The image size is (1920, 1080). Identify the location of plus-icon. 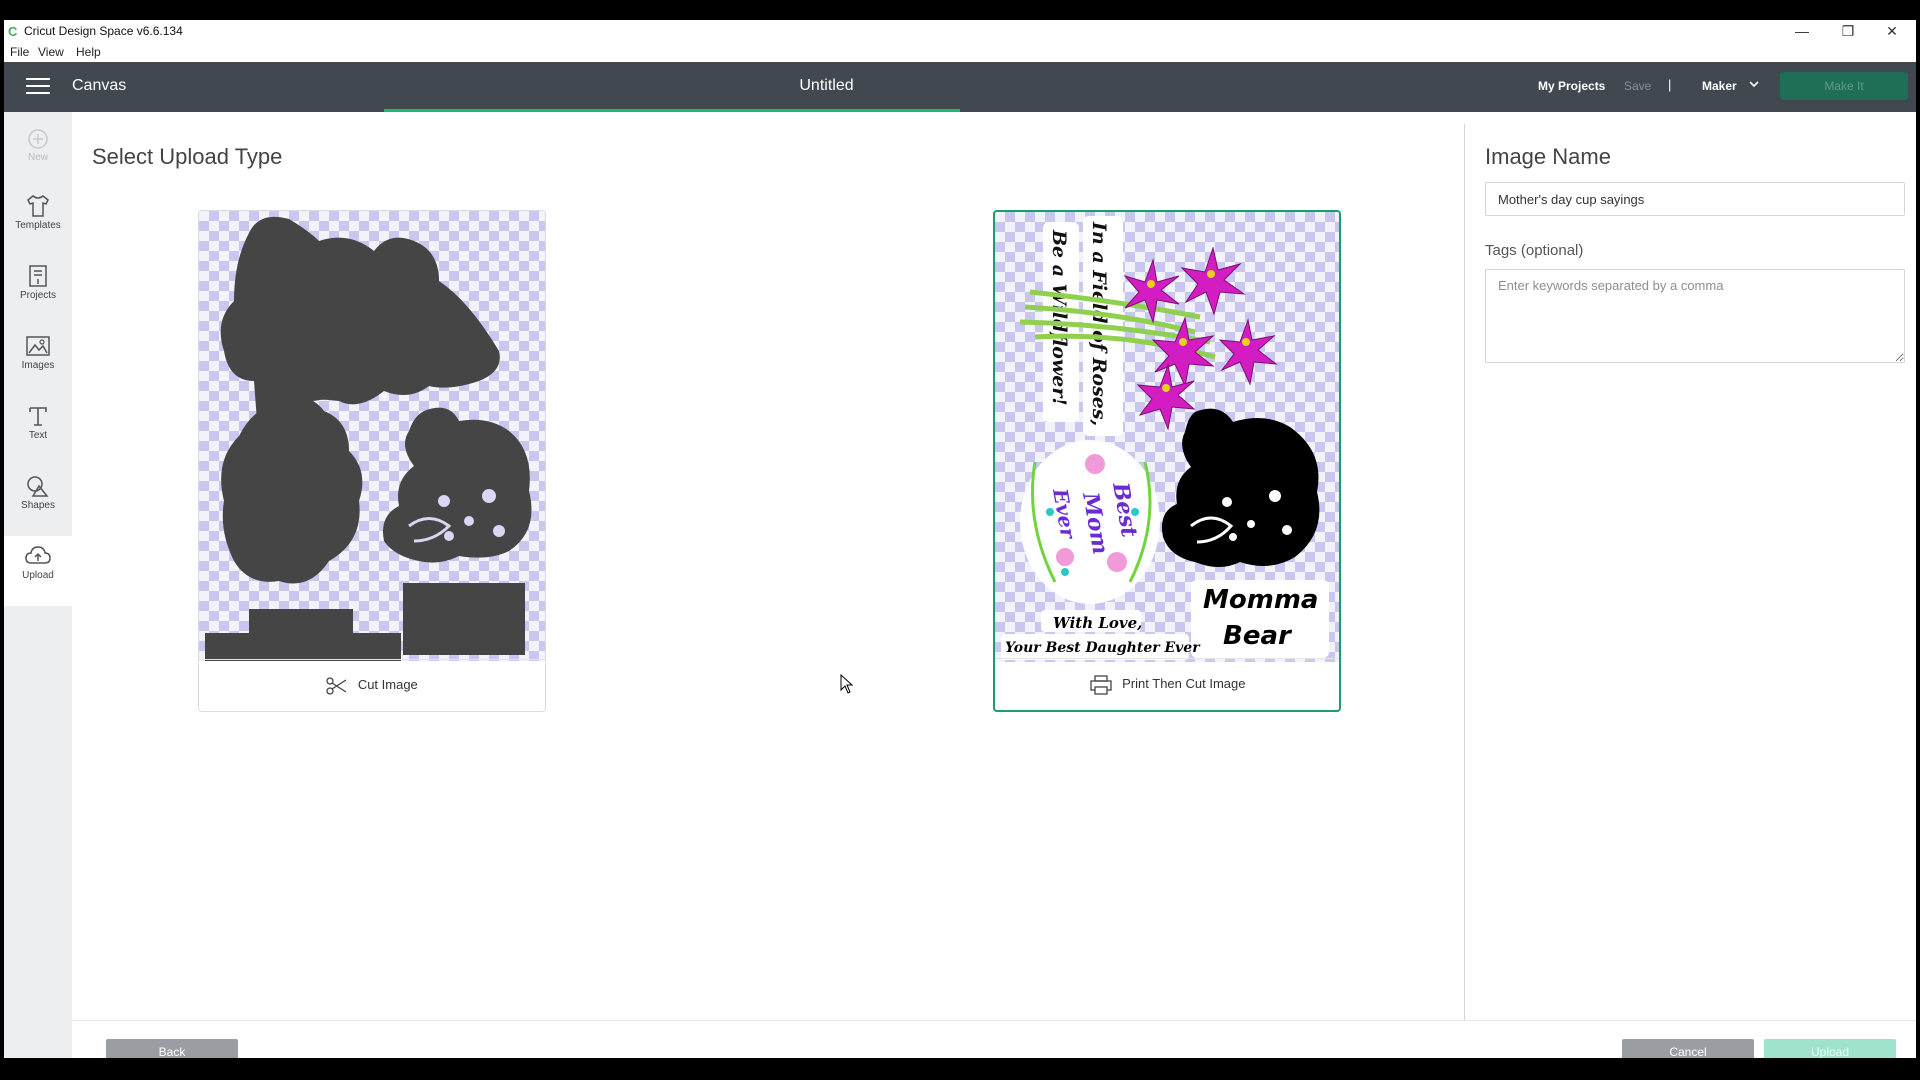
(38, 139).